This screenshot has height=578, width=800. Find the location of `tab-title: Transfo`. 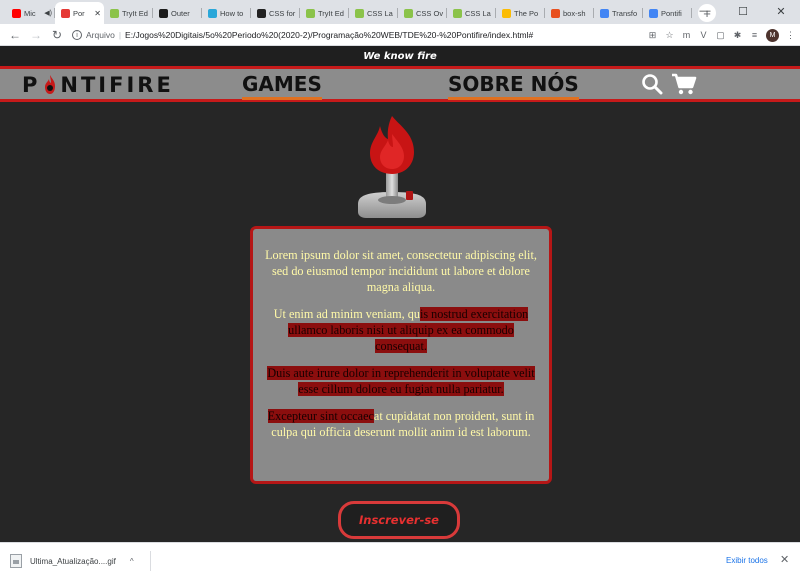

tab-title: Transfo is located at coordinates (625, 13).